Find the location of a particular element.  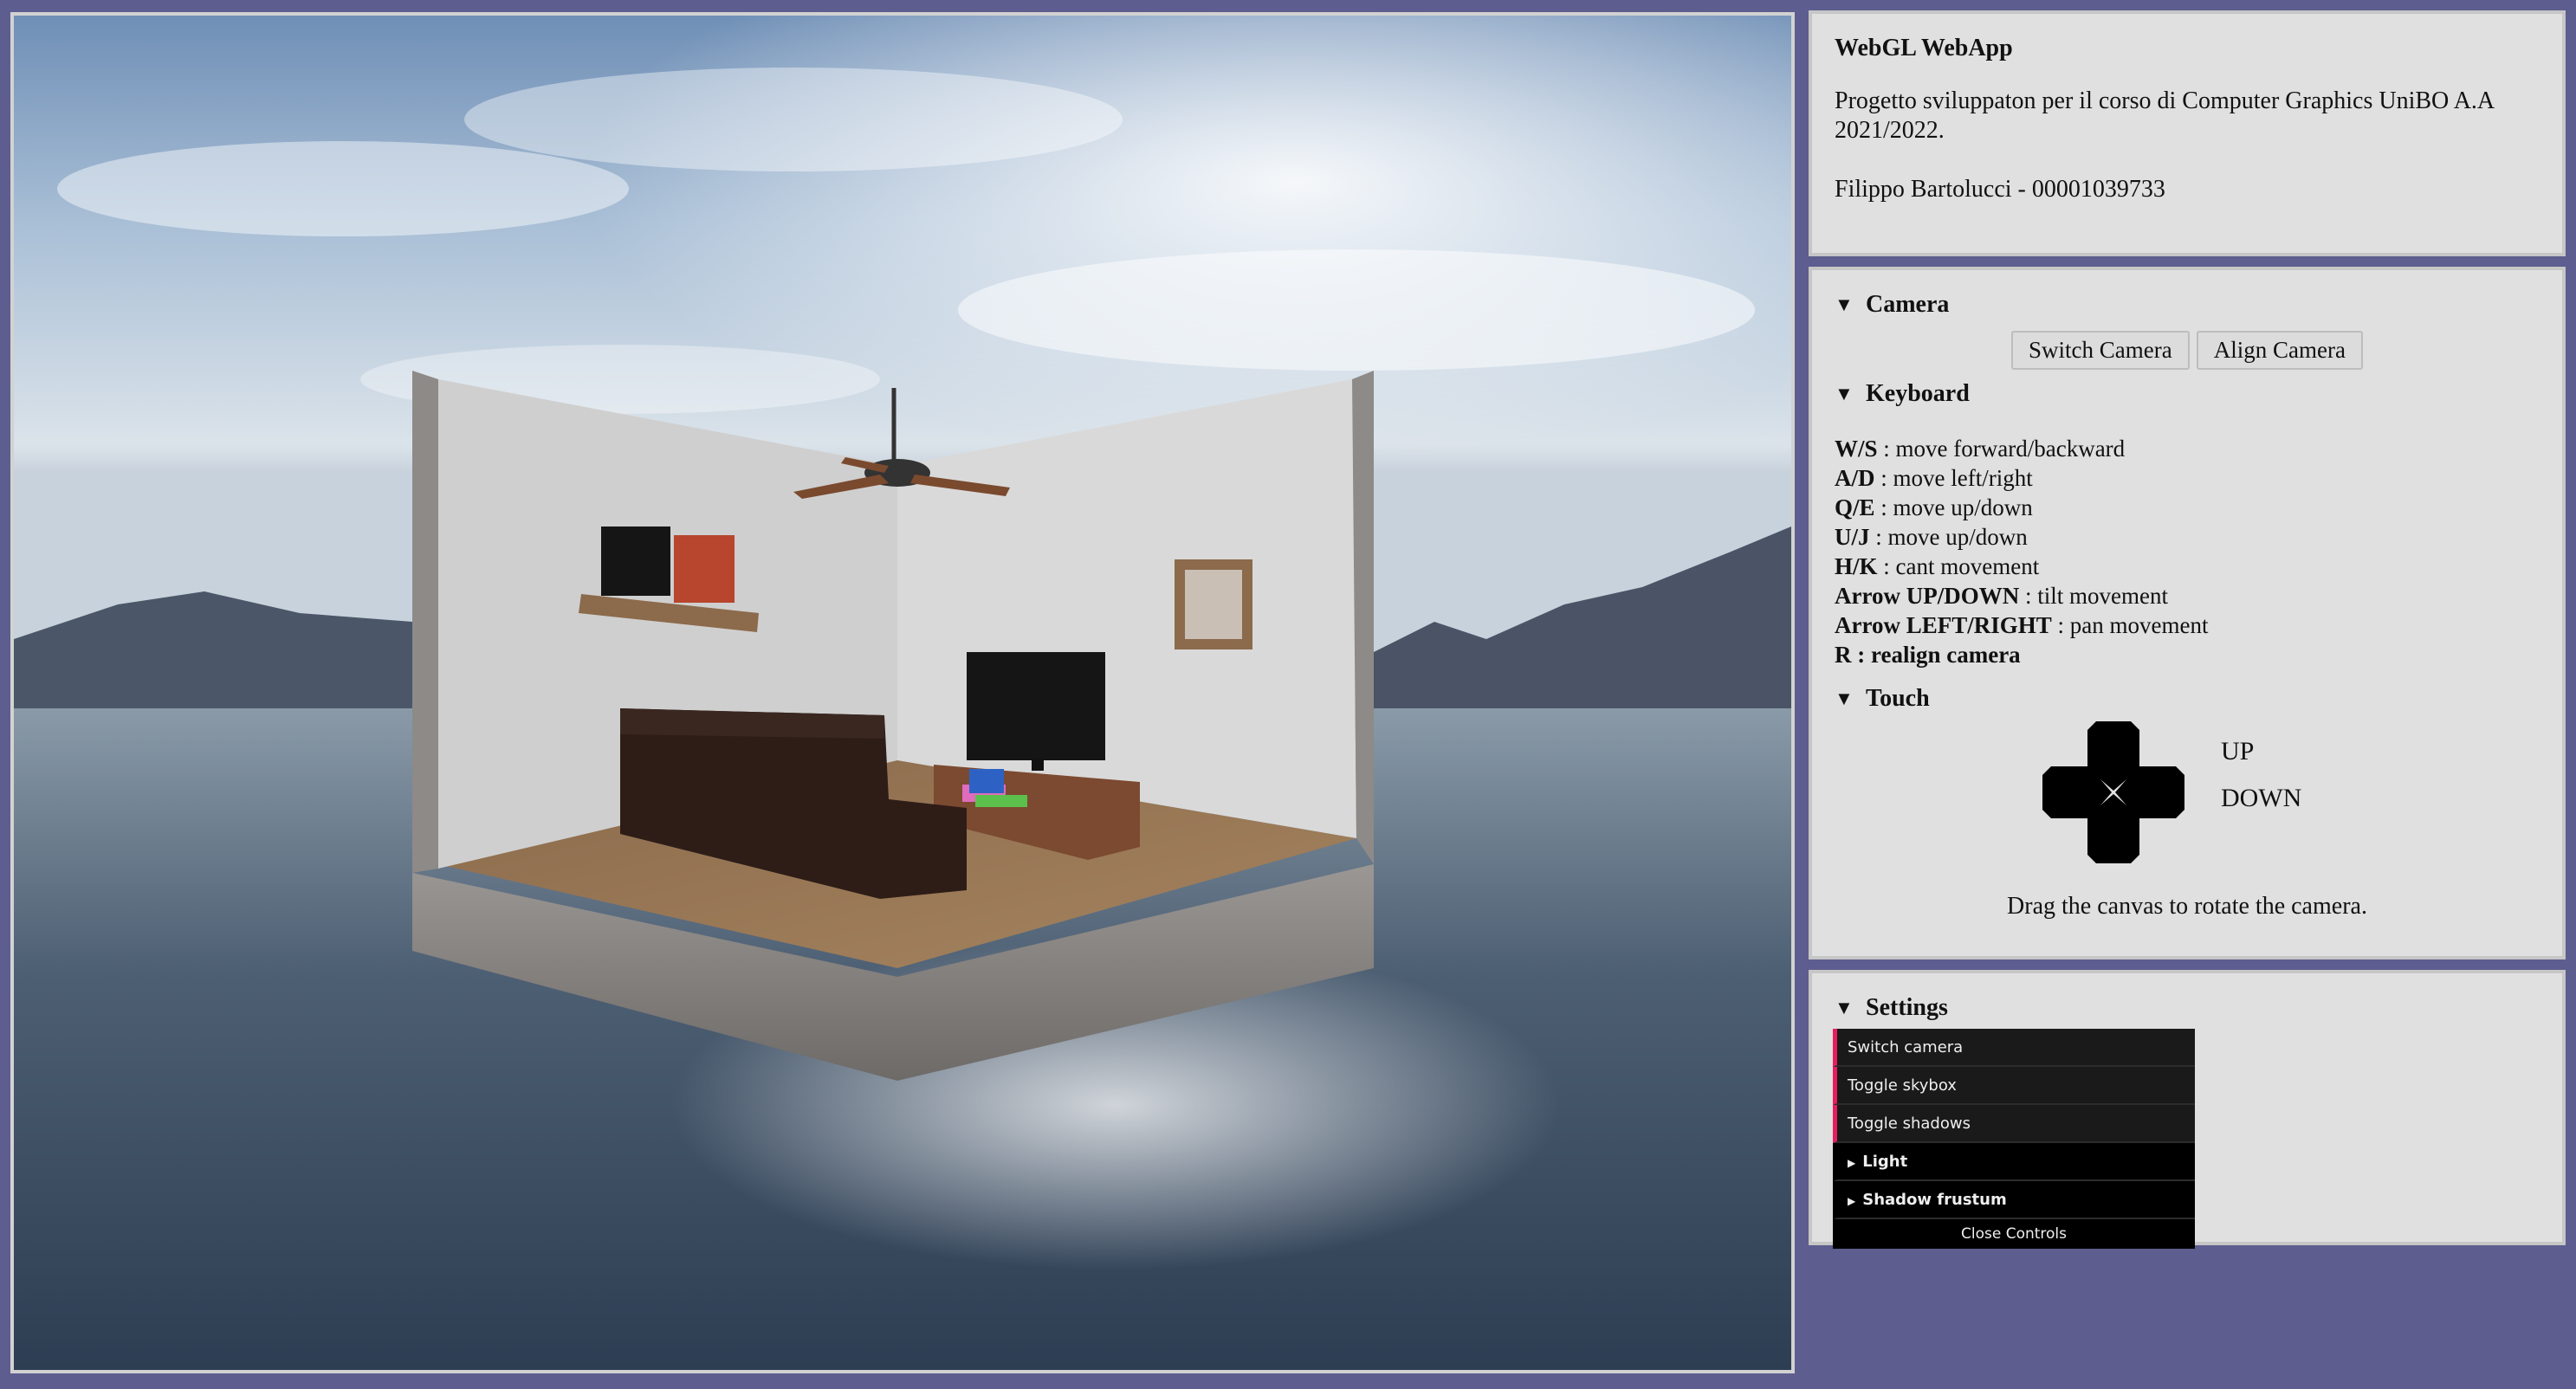

key-row: A/D : move left/right is located at coordinates (1934, 478).